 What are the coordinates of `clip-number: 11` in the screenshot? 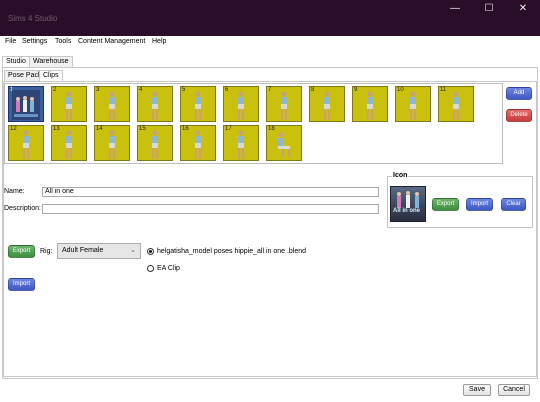 It's located at (443, 90).